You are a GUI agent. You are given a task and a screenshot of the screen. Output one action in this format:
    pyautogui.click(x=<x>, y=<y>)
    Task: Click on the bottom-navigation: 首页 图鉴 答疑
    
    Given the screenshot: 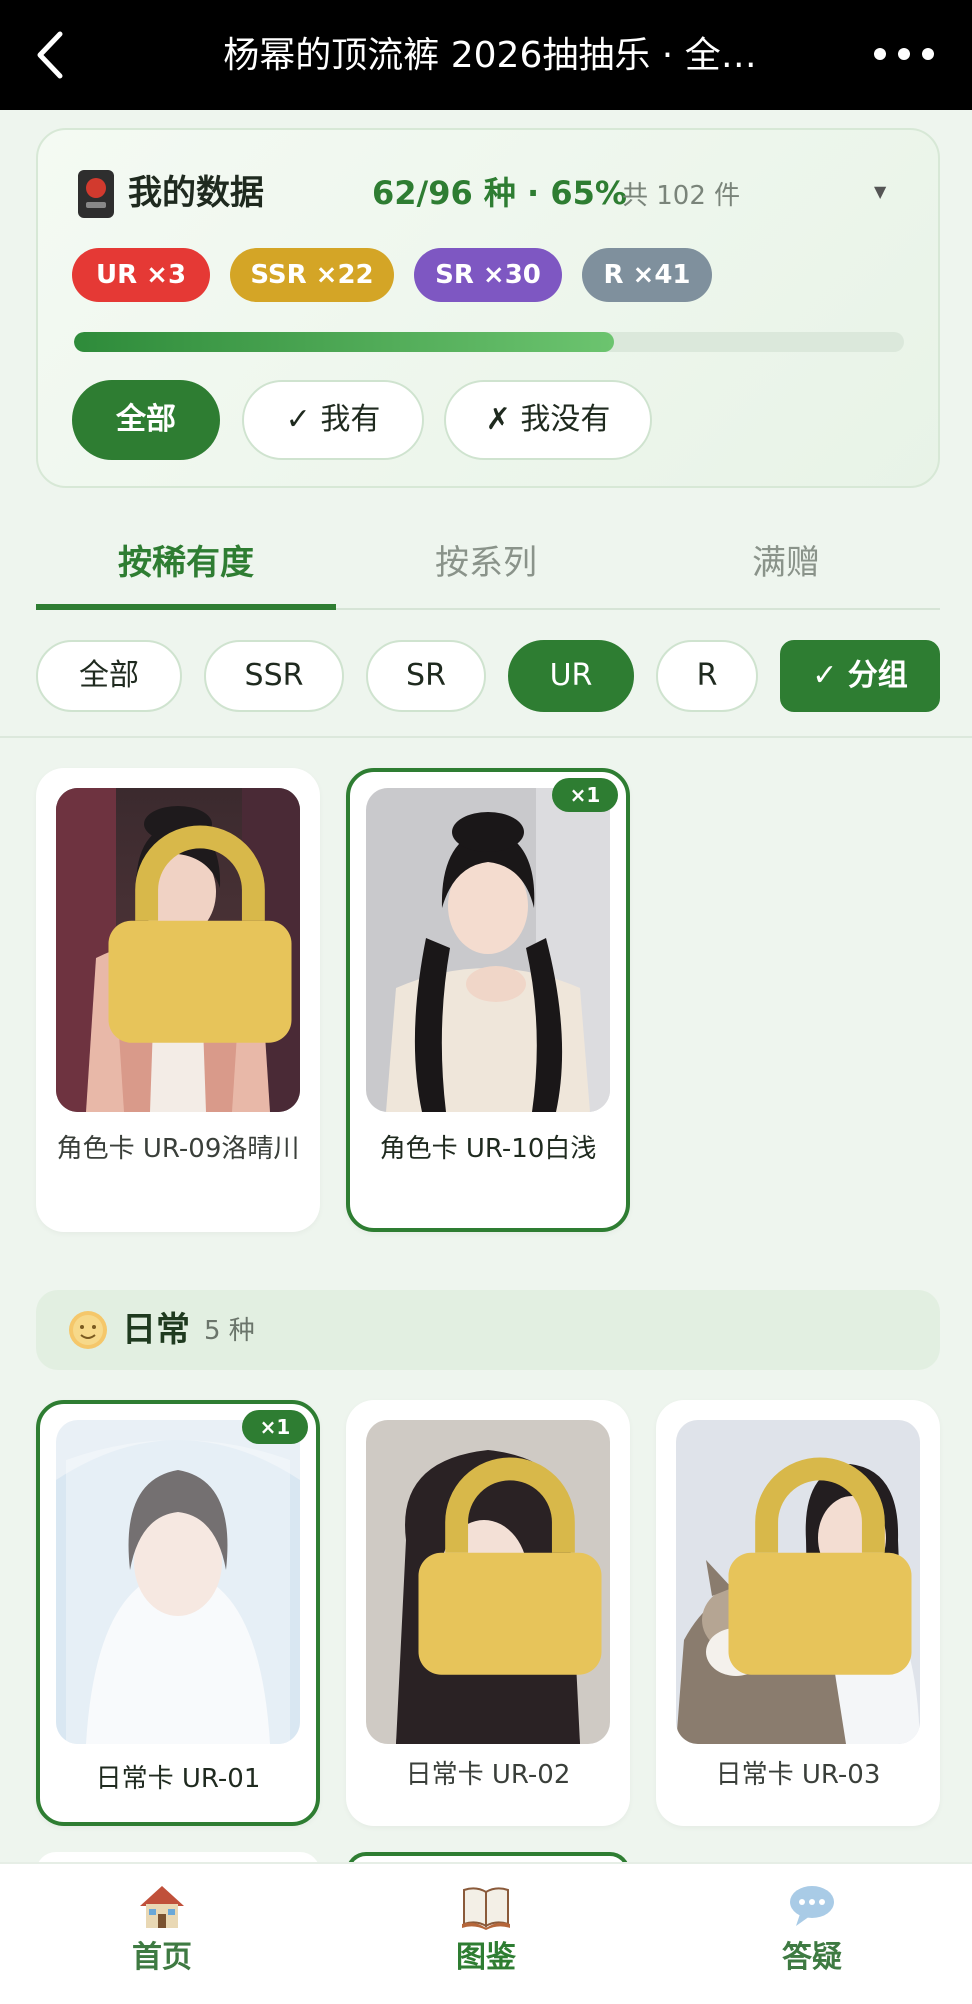 What is the action you would take?
    pyautogui.click(x=486, y=1933)
    